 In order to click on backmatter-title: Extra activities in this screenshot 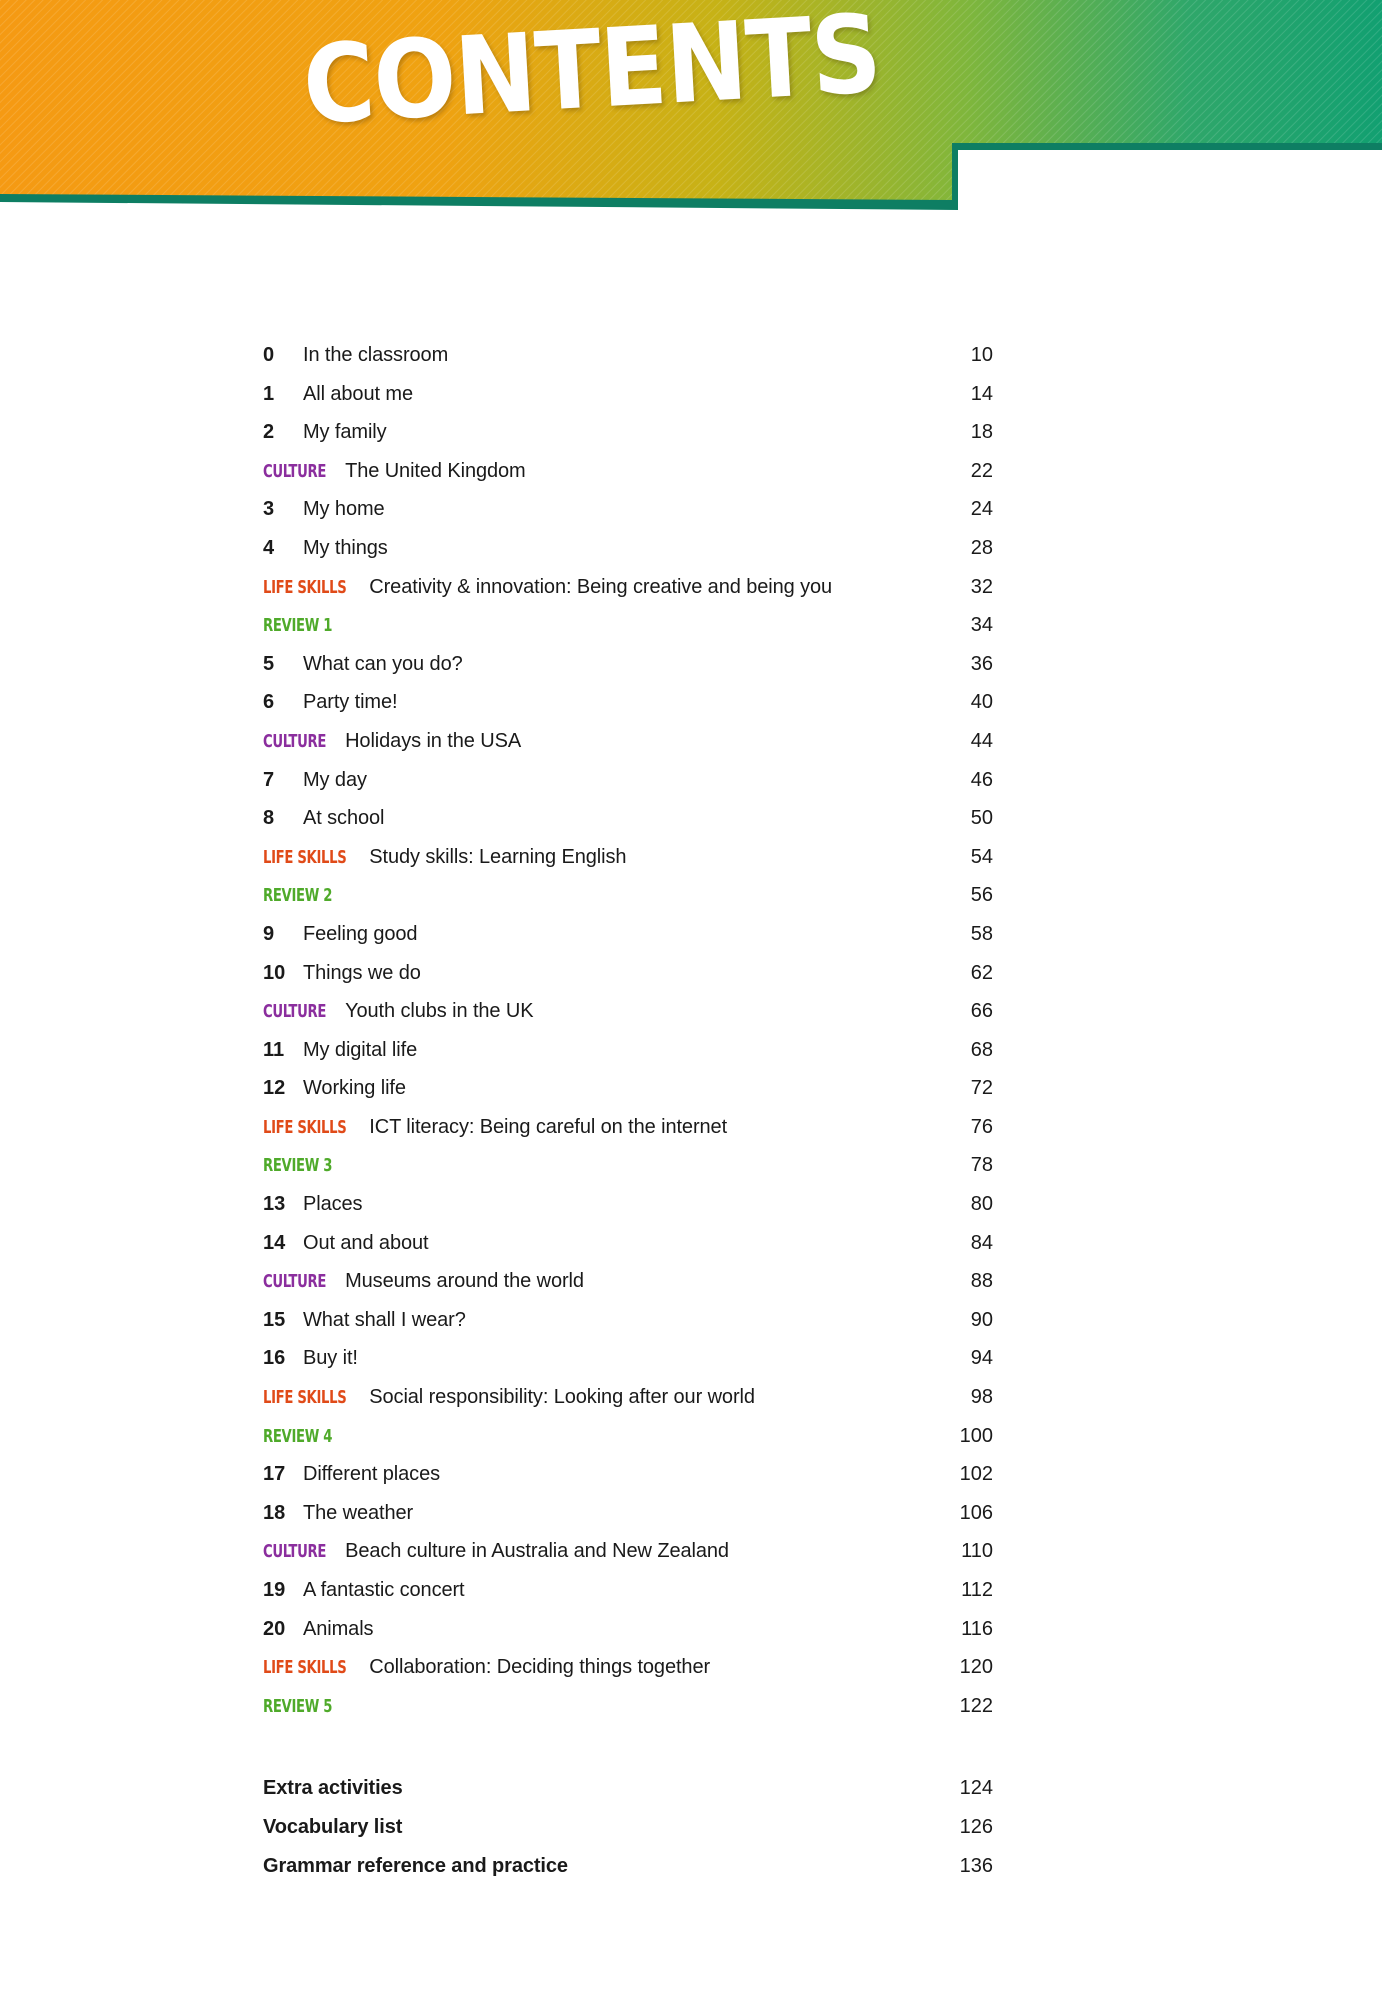, I will do `click(333, 1788)`.